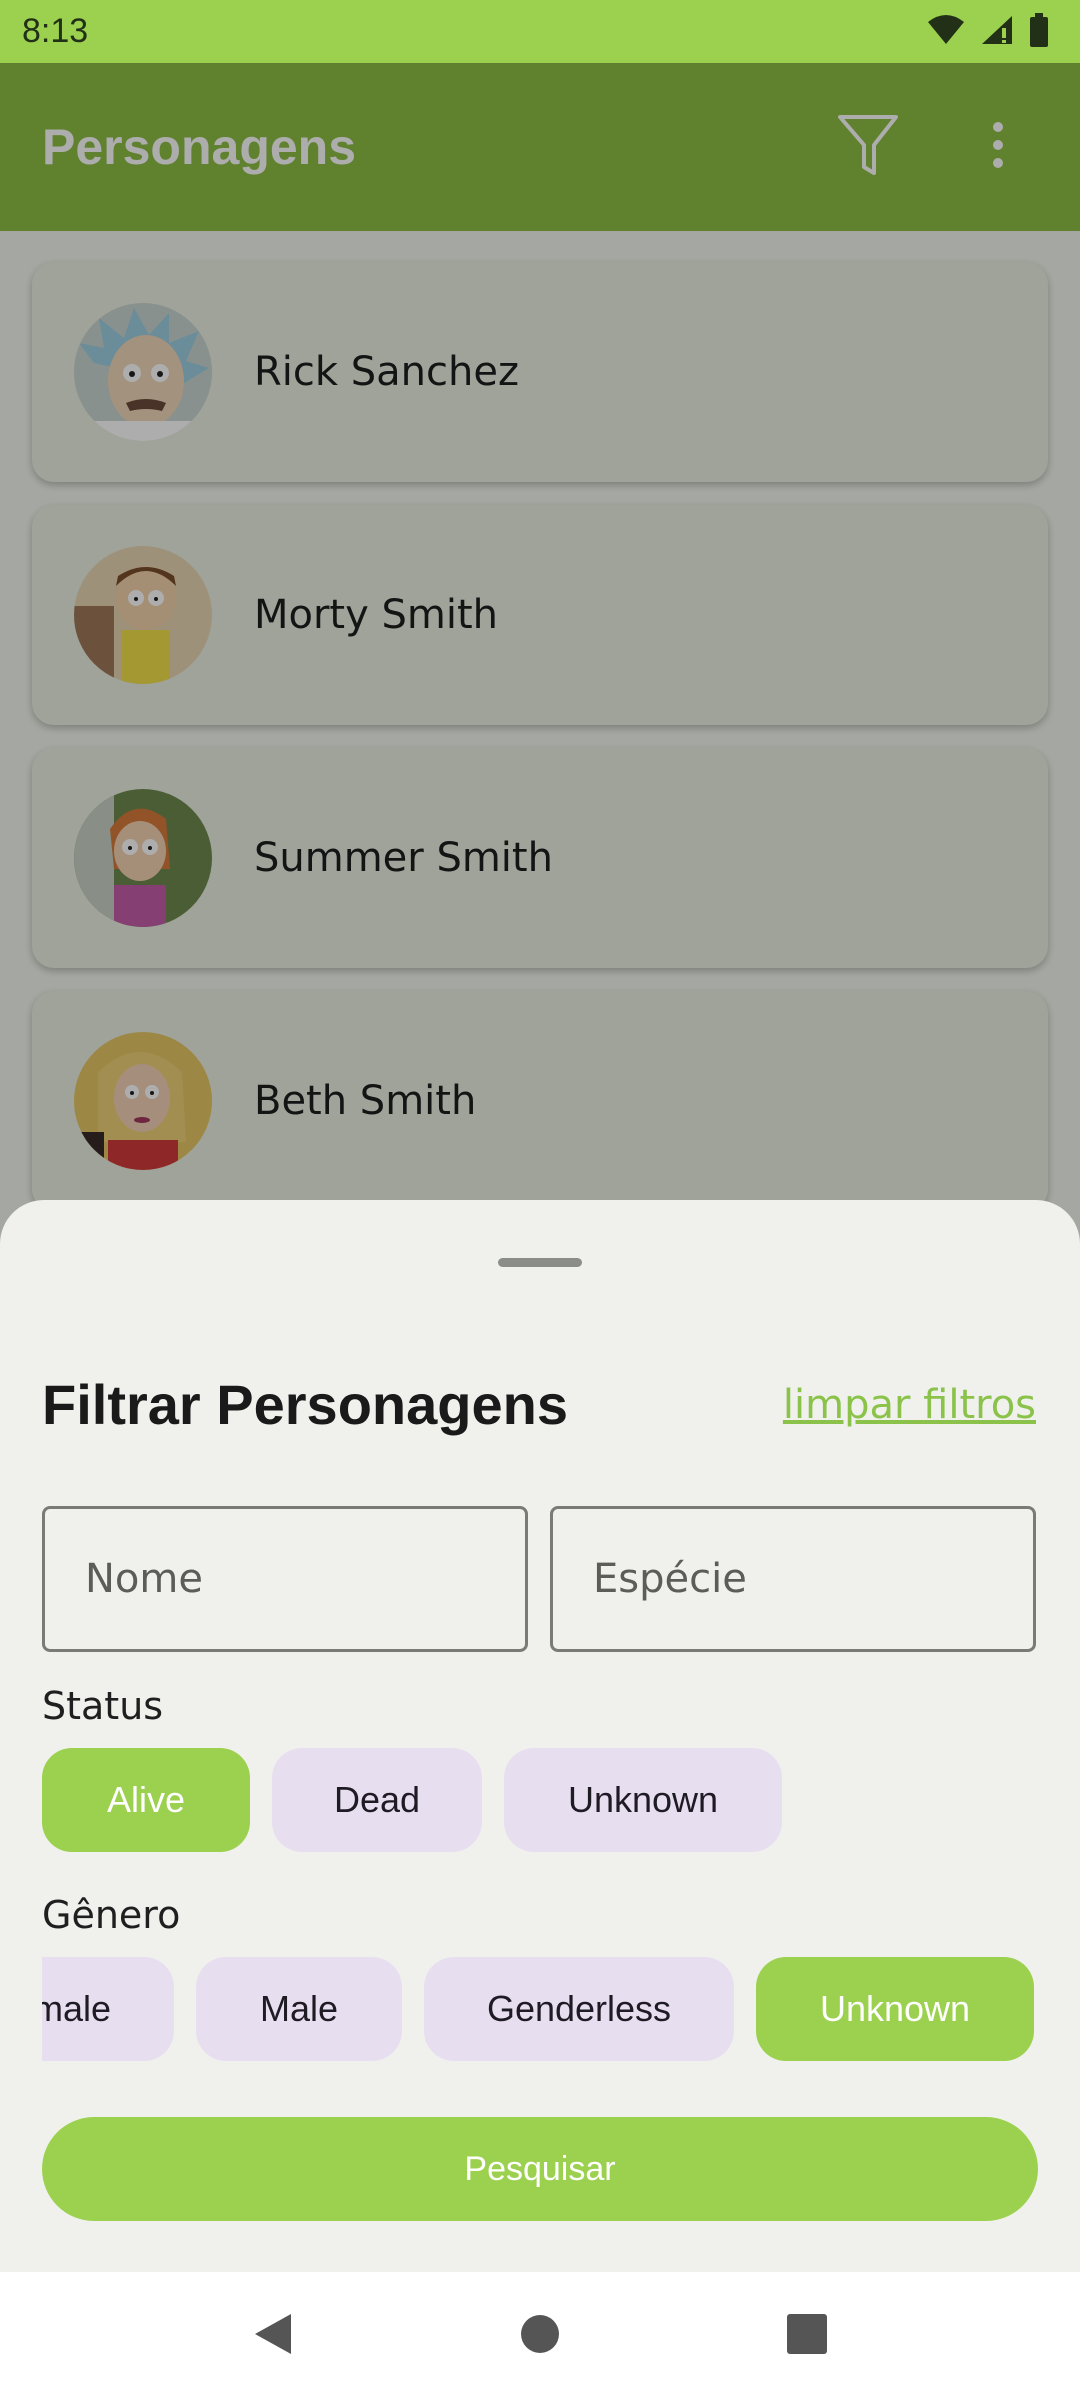 The height and width of the screenshot is (2400, 1080). I want to click on status-icons, so click(988, 31).